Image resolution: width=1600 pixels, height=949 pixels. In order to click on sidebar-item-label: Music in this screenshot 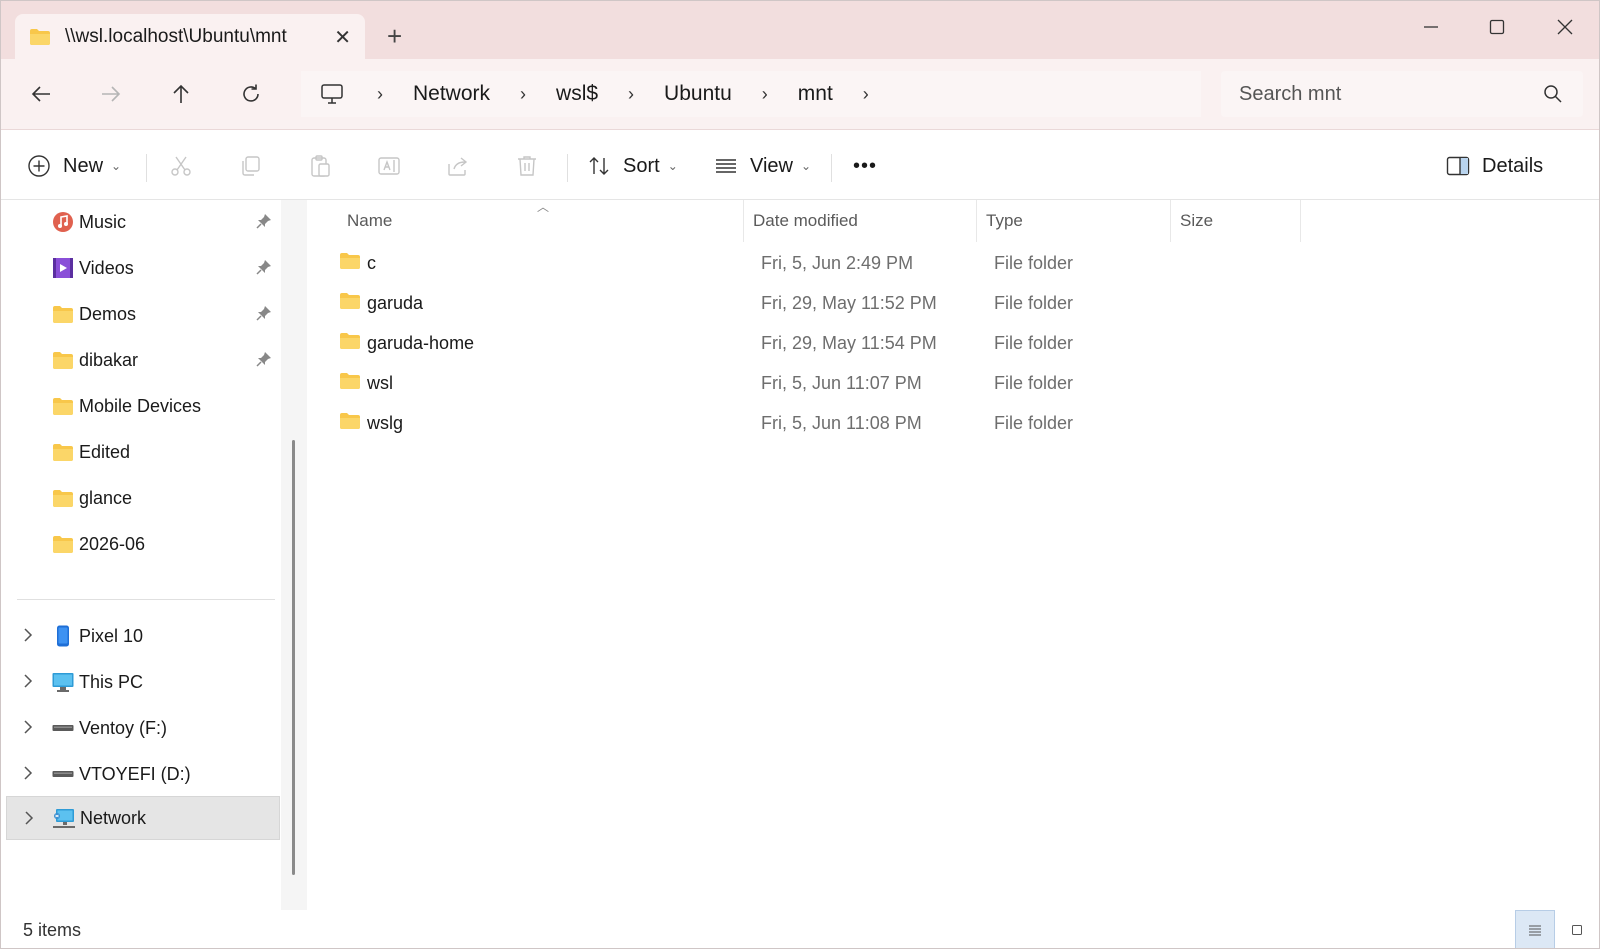, I will do `click(103, 221)`.